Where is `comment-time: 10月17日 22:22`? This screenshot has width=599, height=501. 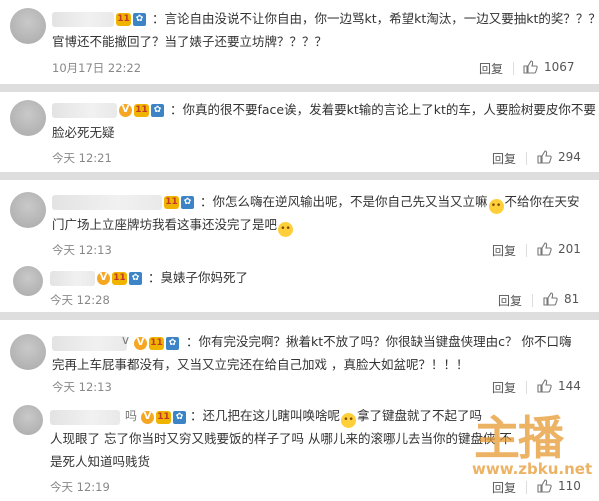 comment-time: 10月17日 22:22 is located at coordinates (97, 68).